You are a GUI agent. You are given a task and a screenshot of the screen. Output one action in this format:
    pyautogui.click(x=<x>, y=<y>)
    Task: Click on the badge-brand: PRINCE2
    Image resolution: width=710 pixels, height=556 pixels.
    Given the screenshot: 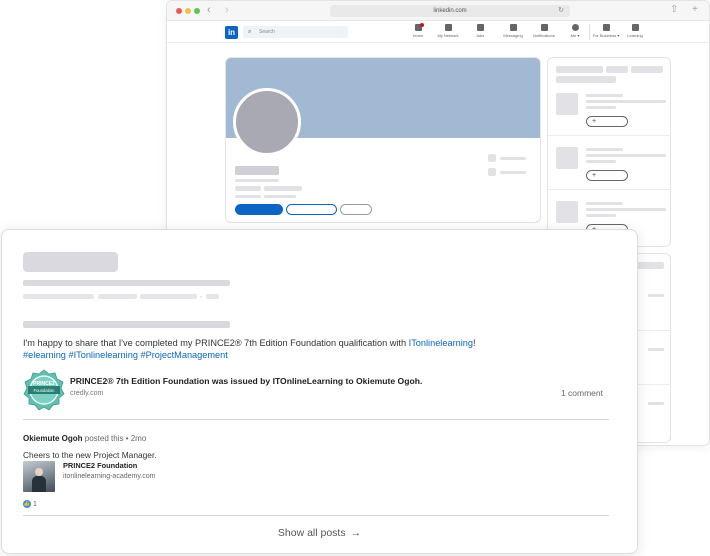 What is the action you would take?
    pyautogui.click(x=44, y=384)
    